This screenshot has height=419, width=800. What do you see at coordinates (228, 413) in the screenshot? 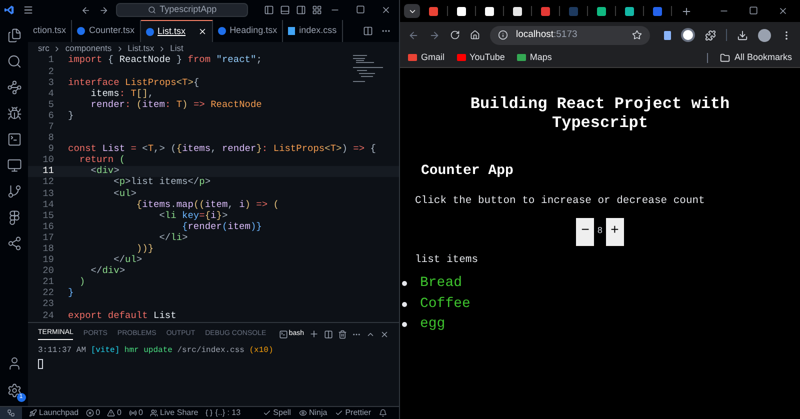
I see `status-item: {..} : 13` at bounding box center [228, 413].